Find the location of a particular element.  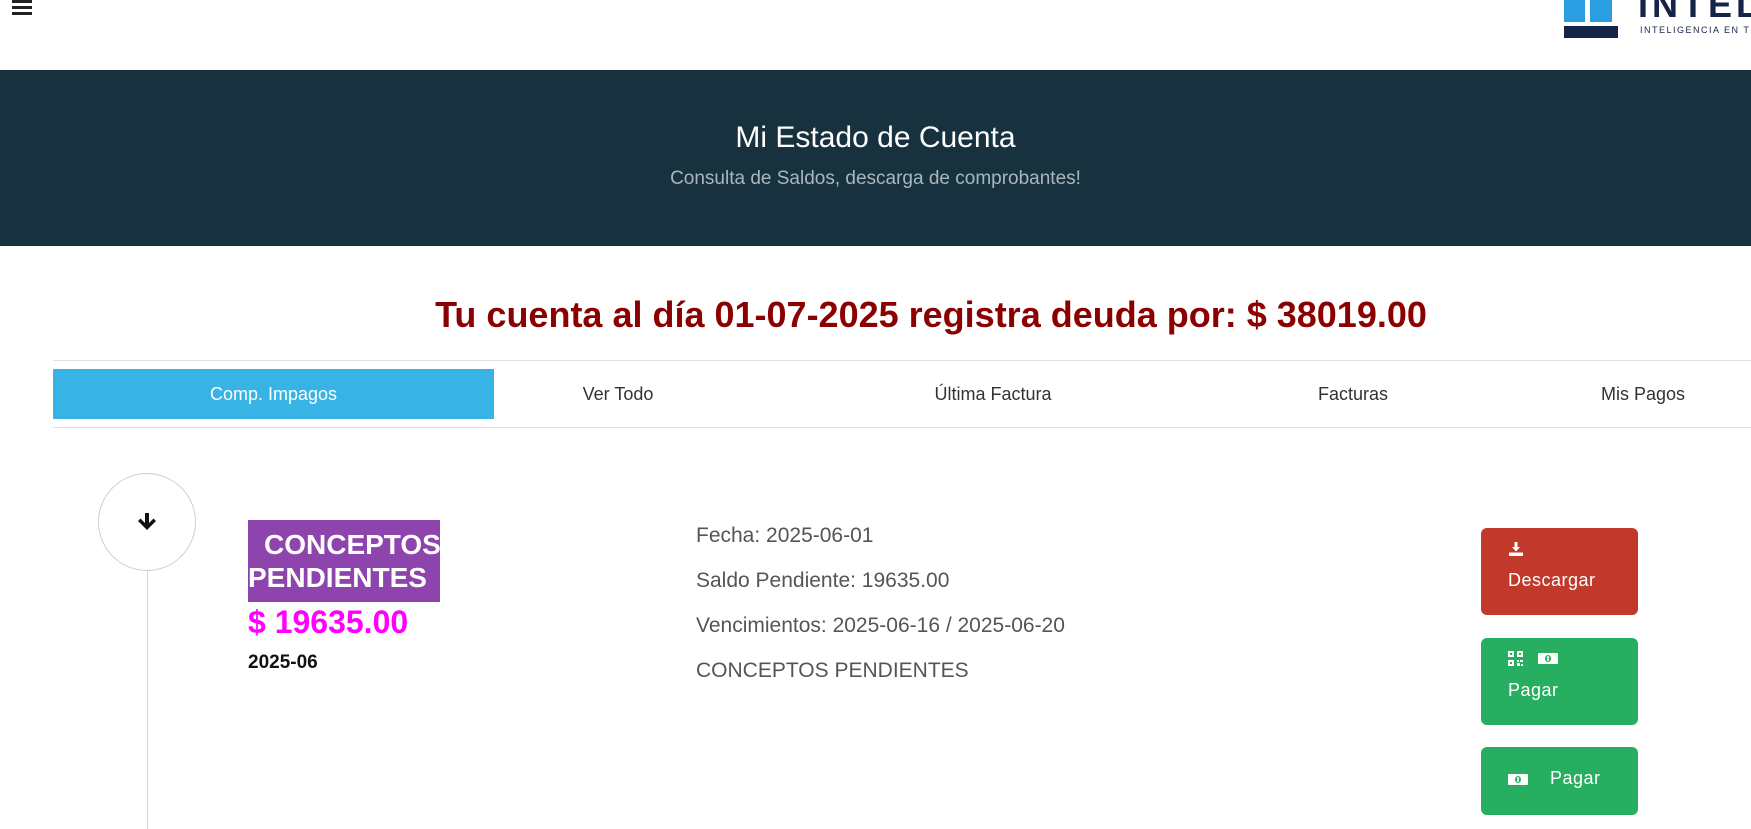

download-button: Descargar is located at coordinates (1559, 571).